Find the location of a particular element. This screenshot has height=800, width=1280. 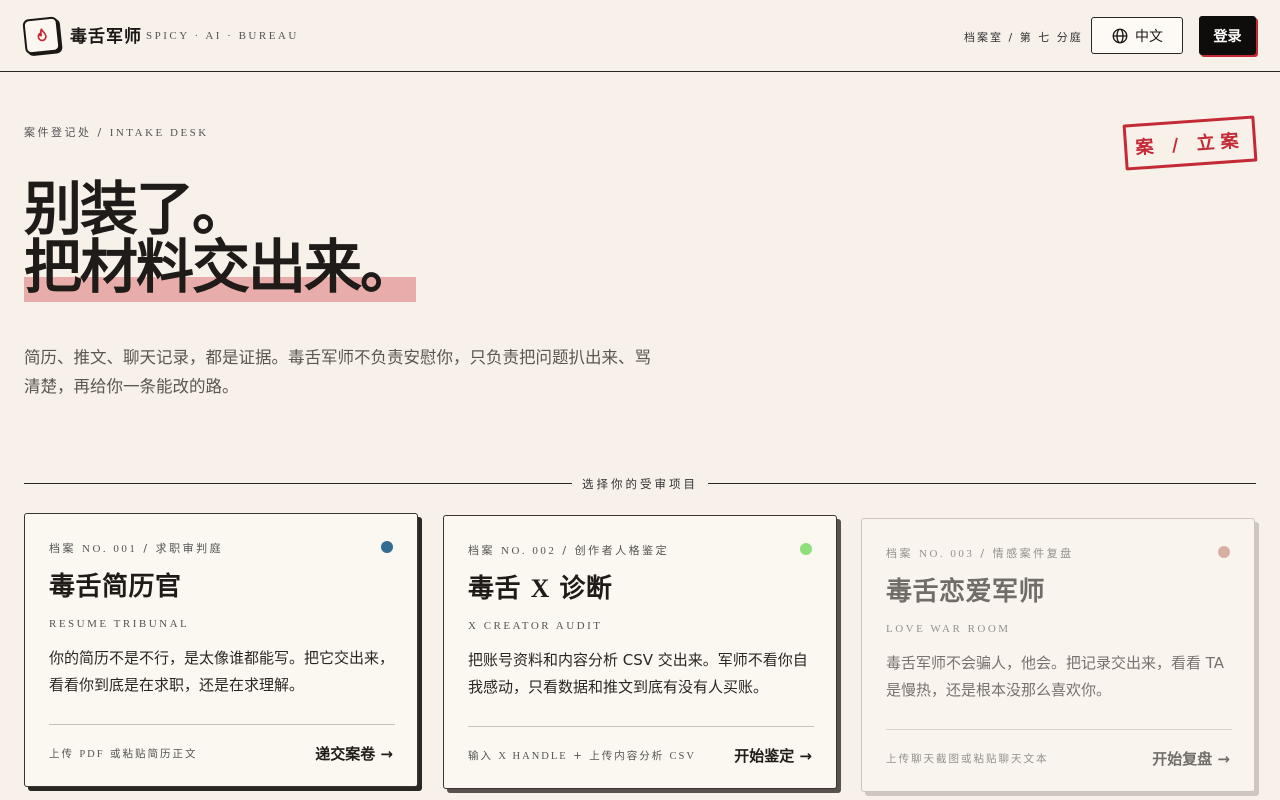

logo is located at coordinates (41, 35).